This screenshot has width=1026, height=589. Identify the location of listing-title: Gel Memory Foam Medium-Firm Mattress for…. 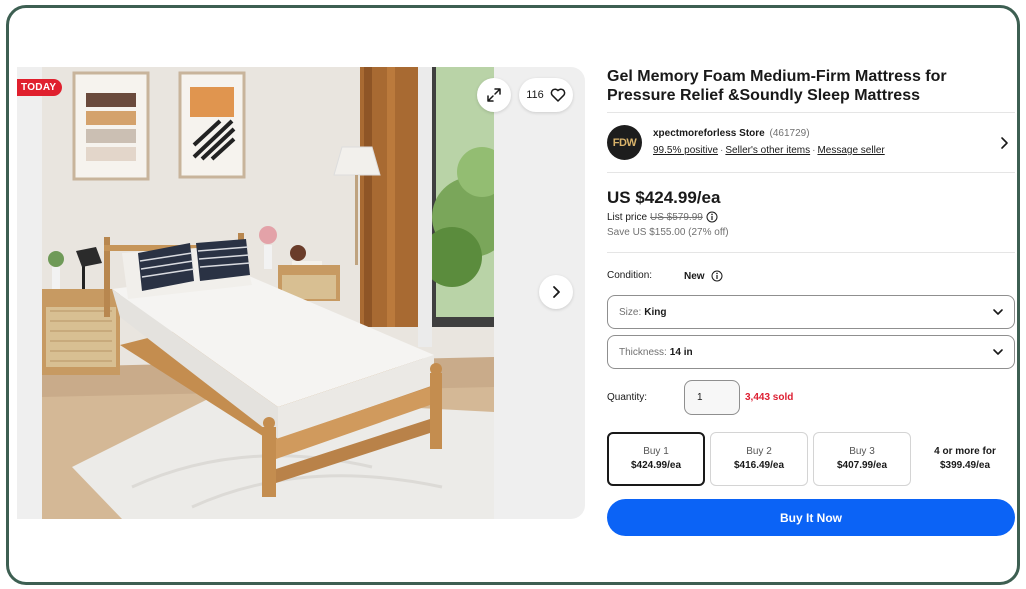
(777, 86).